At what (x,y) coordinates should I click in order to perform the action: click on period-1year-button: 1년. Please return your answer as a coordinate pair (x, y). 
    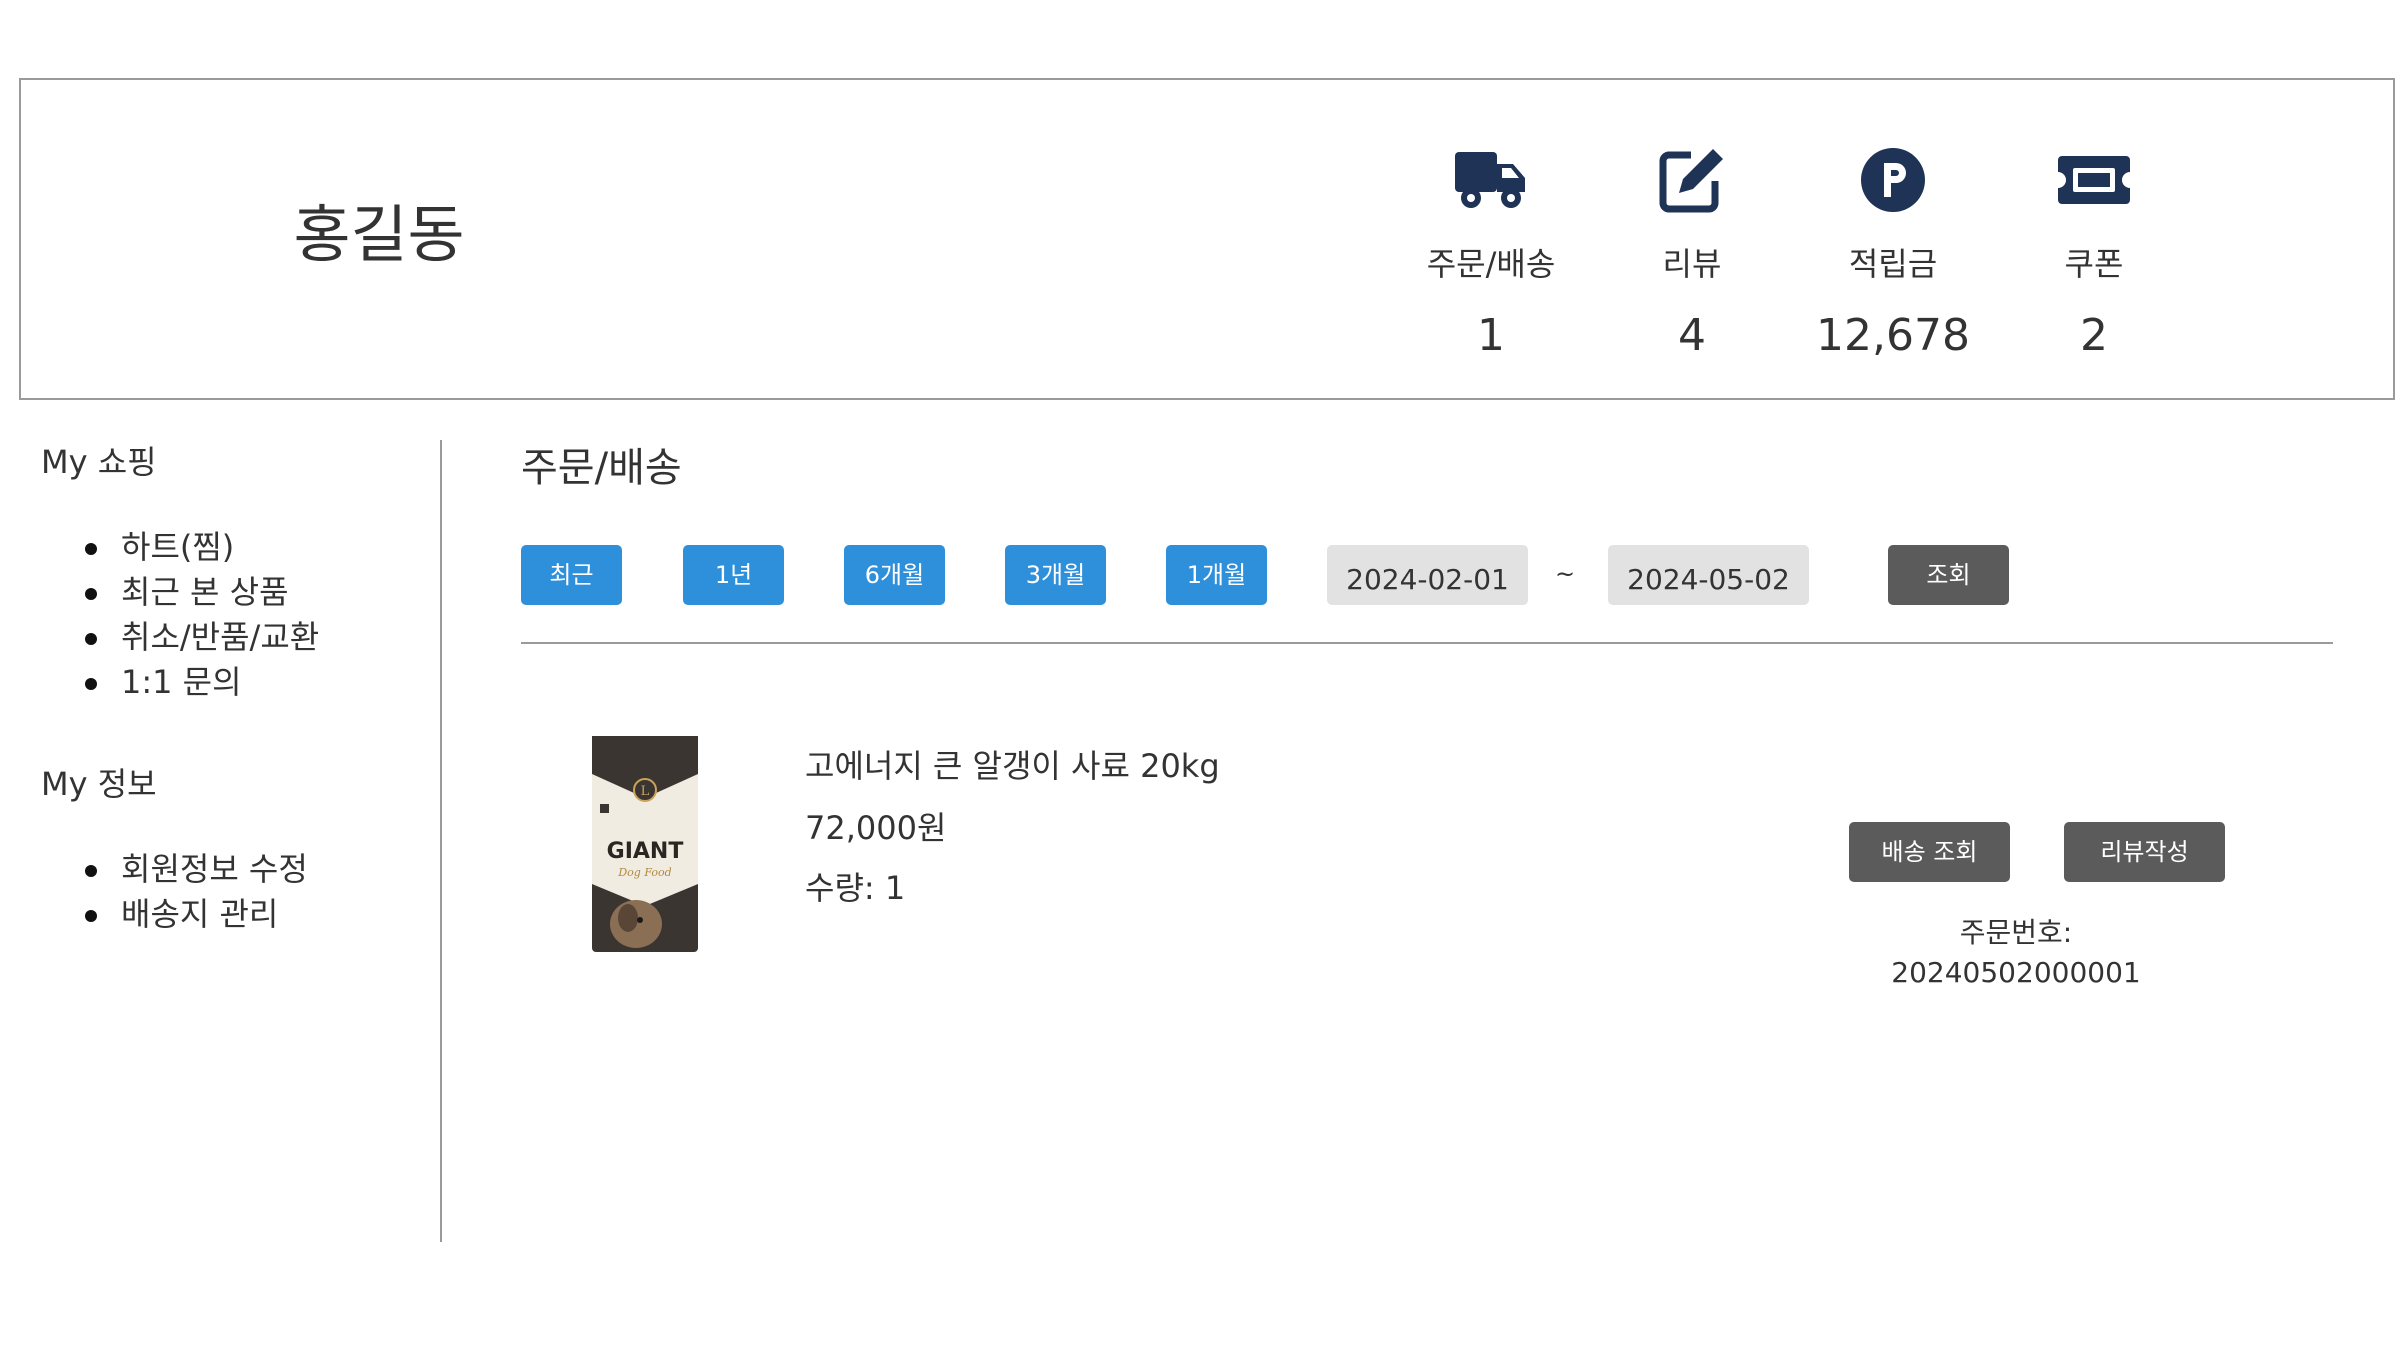
    Looking at the image, I should click on (733, 575).